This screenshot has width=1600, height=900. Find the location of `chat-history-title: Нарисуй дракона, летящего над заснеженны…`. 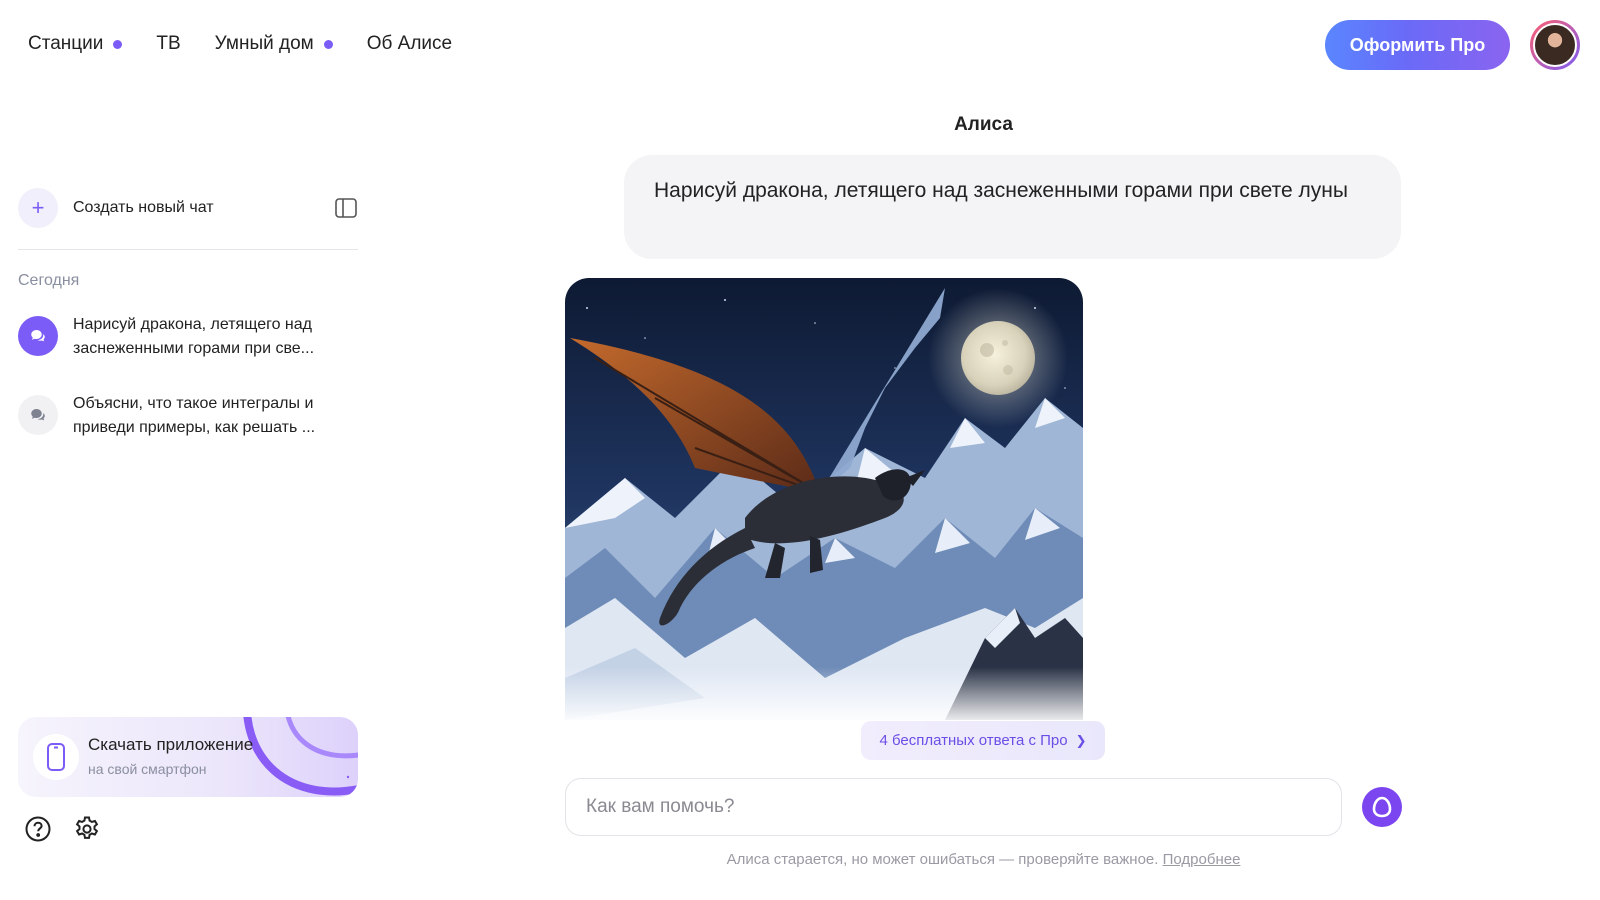

chat-history-title: Нарисуй дракона, летящего над заснеженны… is located at coordinates (194, 336).